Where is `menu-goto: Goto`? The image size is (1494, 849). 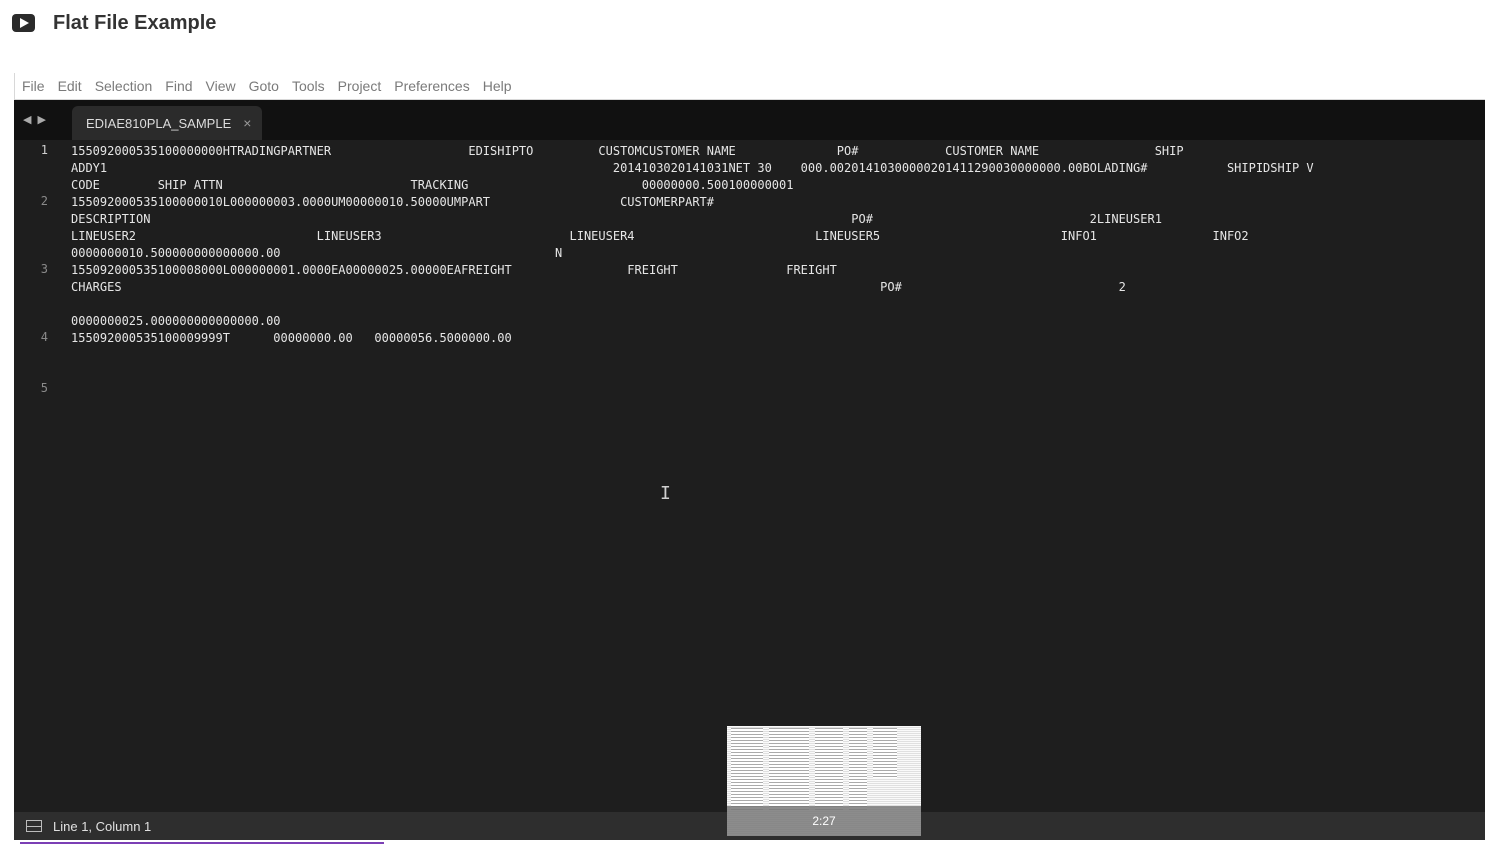
menu-goto: Goto is located at coordinates (264, 86).